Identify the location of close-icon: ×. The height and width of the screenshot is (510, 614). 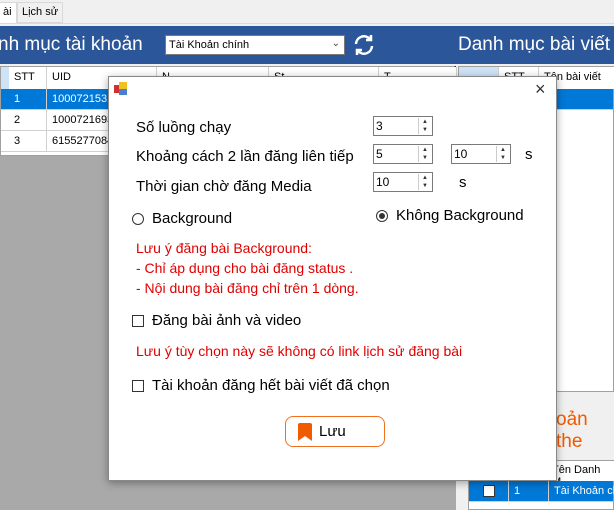
(540, 89).